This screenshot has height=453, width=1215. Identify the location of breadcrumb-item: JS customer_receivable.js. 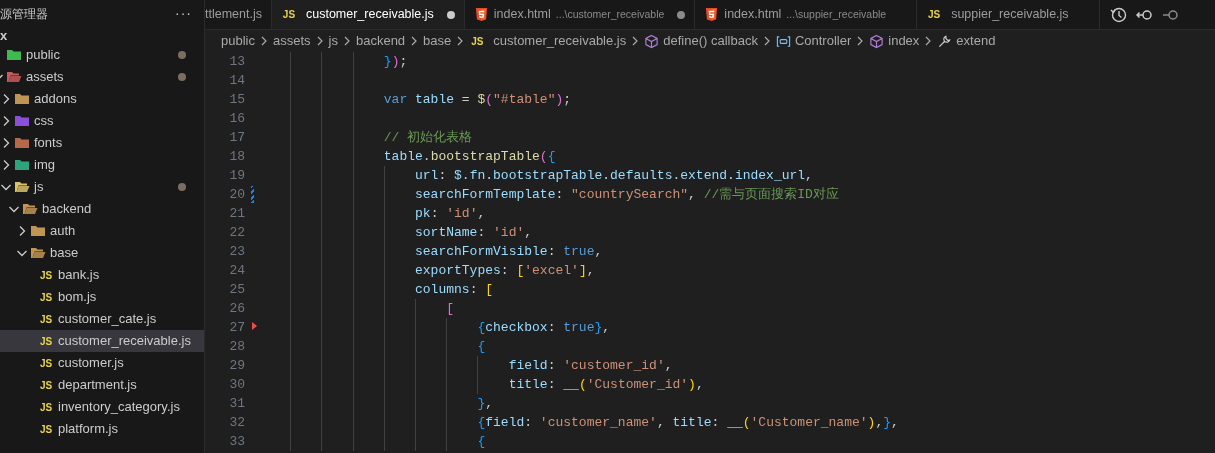
(548, 41).